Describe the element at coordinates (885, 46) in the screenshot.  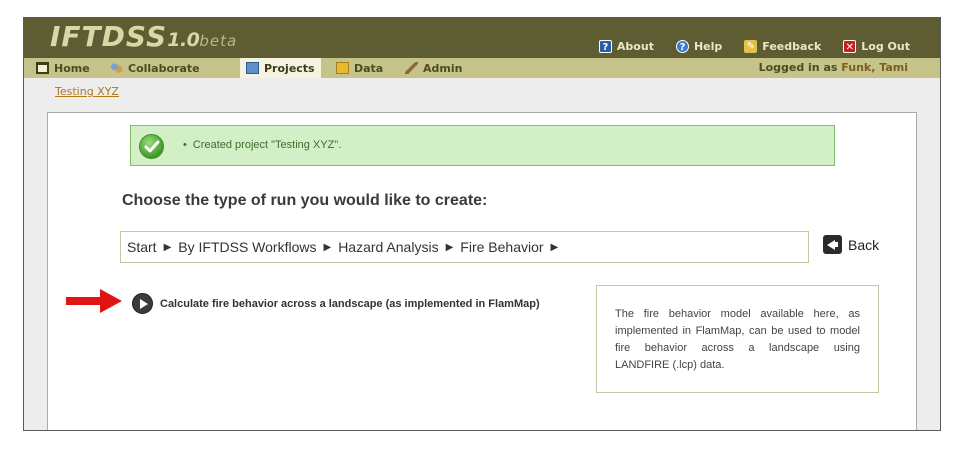
I see `logout-label: Log Out` at that location.